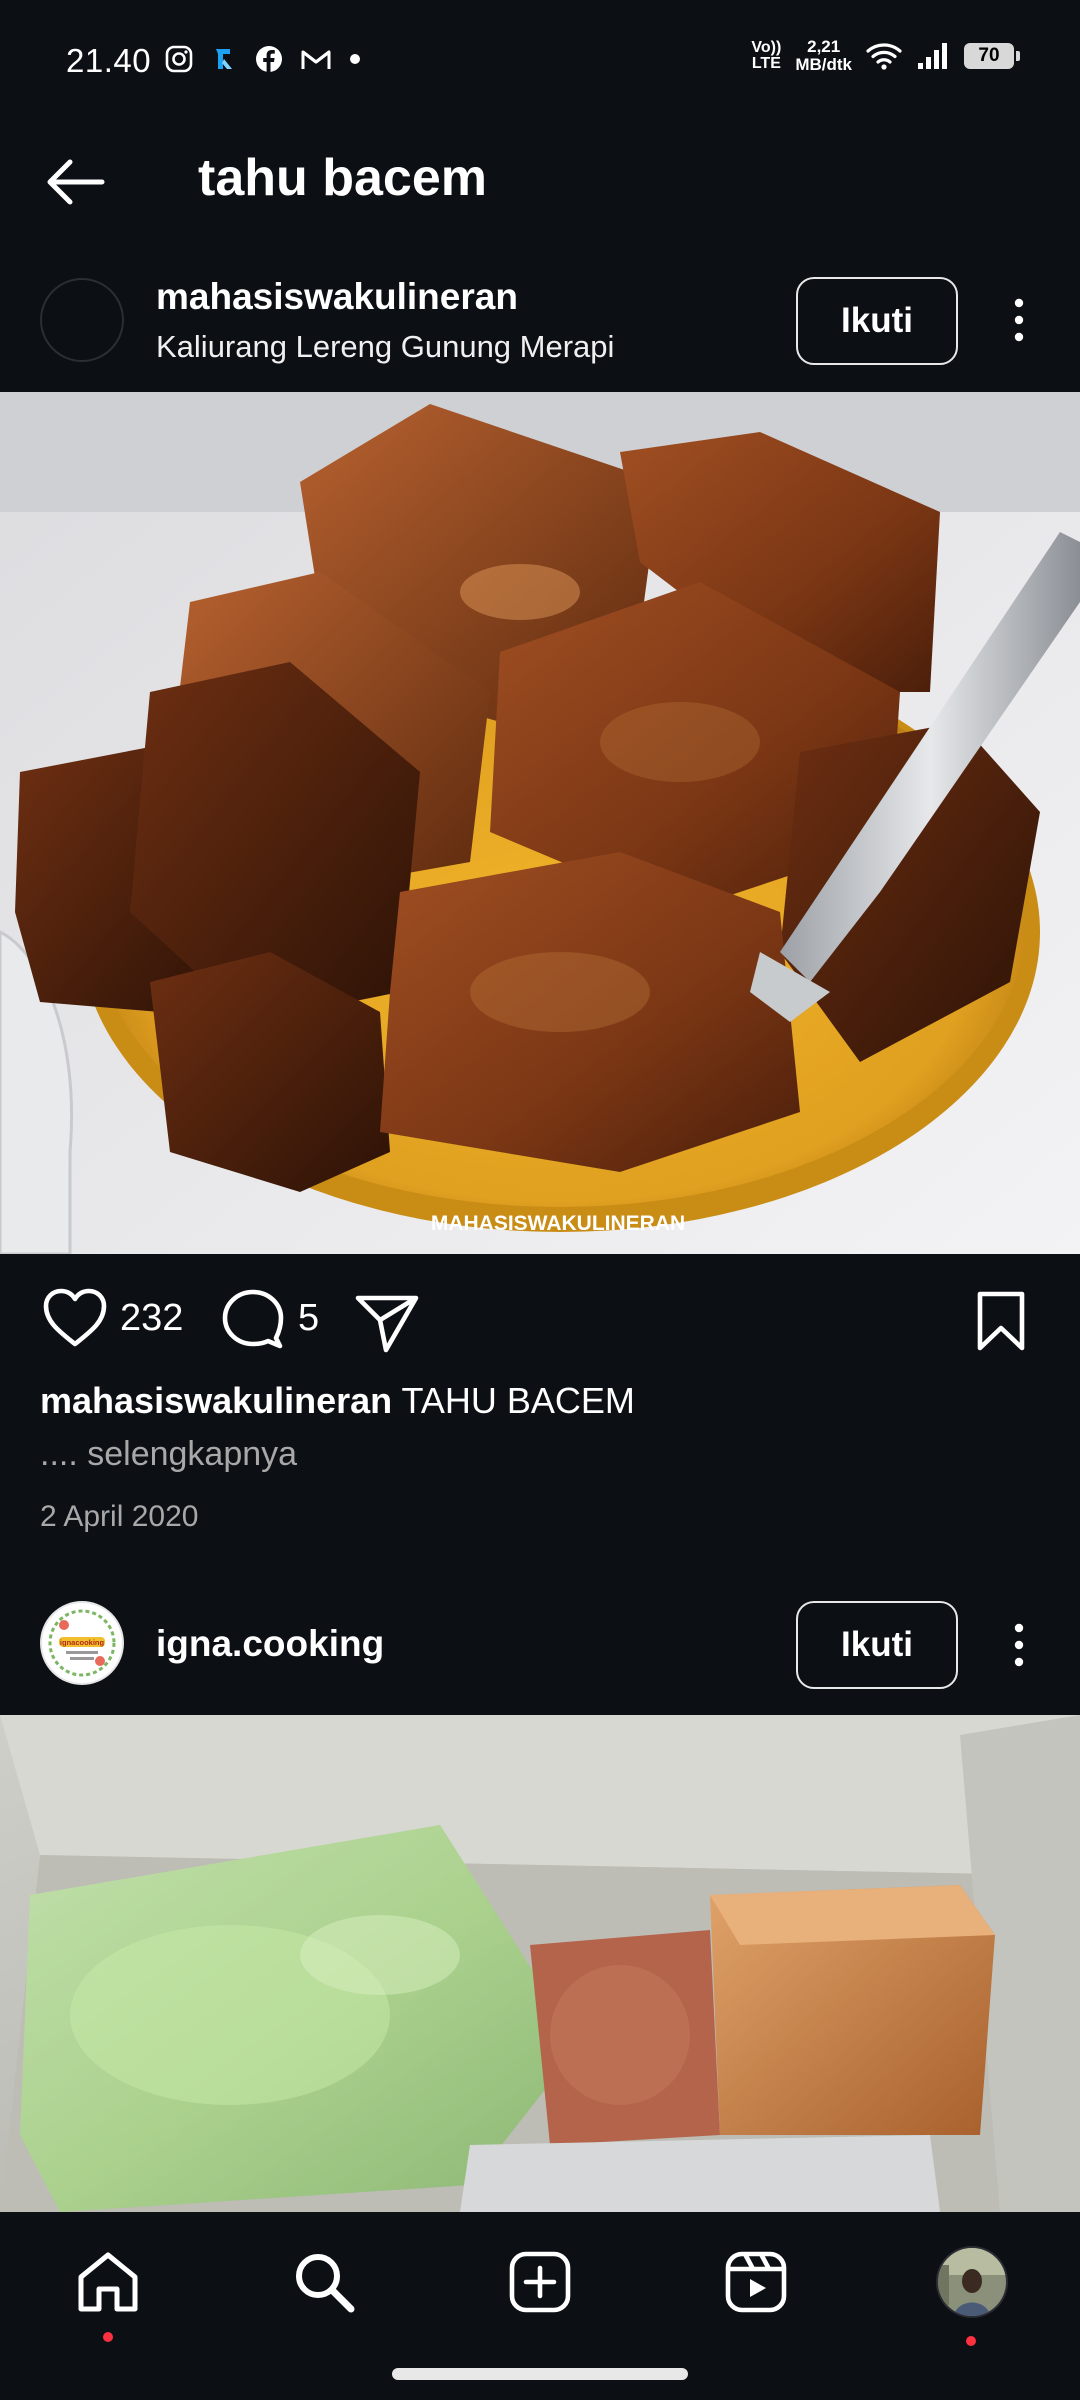 Image resolution: width=1080 pixels, height=2400 pixels. I want to click on app-icon, so click(224, 59).